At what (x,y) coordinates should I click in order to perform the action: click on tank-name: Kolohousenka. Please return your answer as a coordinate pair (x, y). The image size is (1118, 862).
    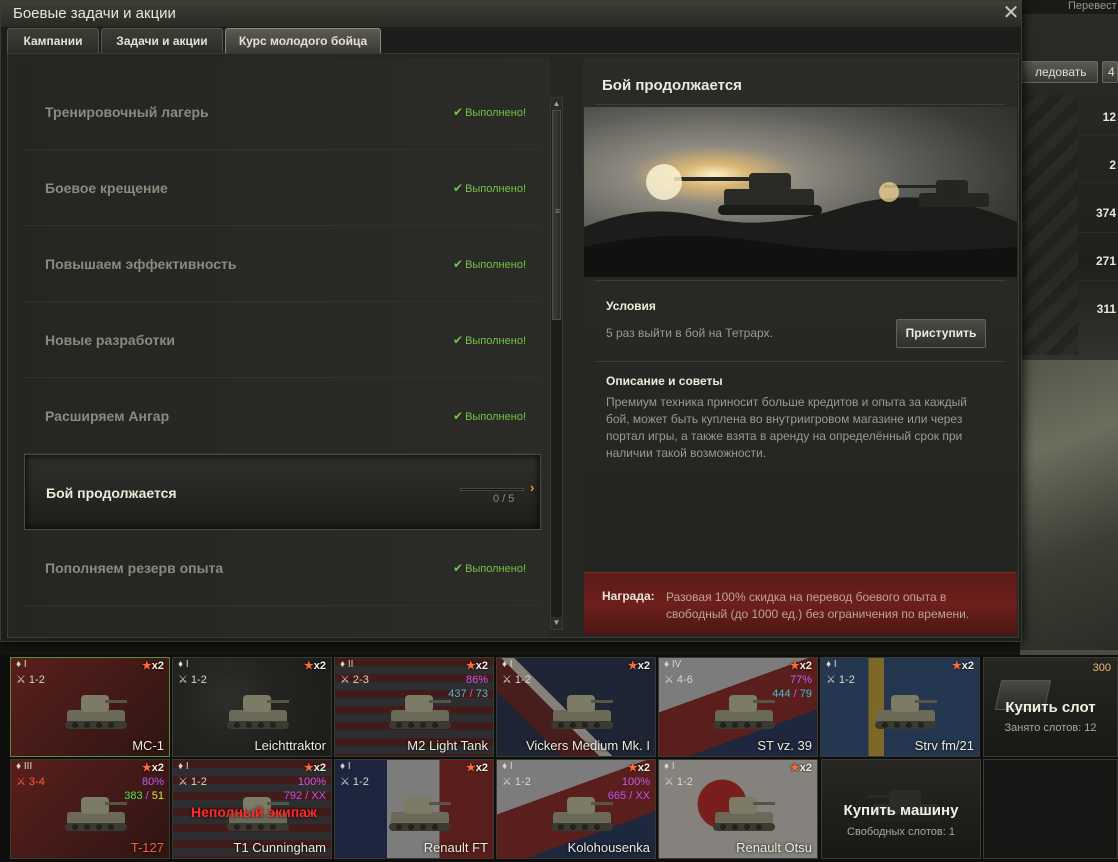
    Looking at the image, I should click on (608, 847).